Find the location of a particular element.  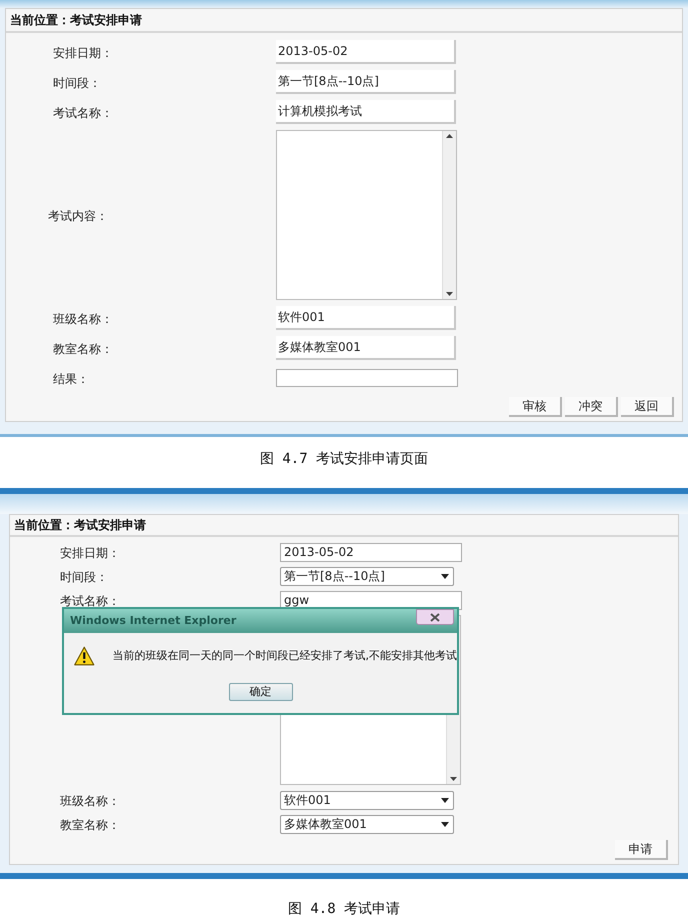

scroll-up-icon is located at coordinates (449, 136).